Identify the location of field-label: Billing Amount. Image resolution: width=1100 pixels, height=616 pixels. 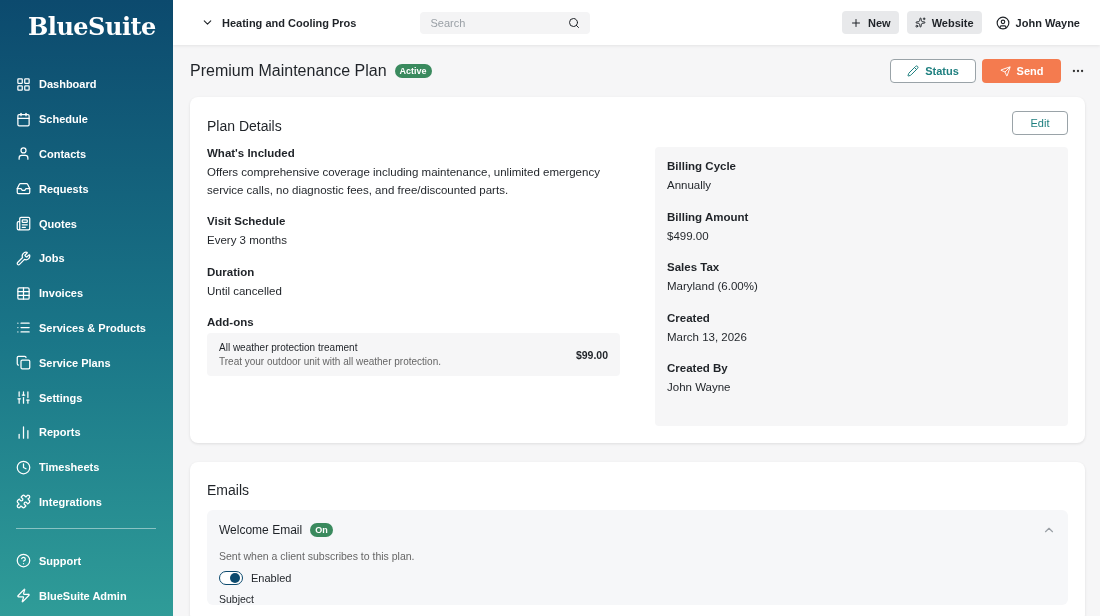
(708, 216).